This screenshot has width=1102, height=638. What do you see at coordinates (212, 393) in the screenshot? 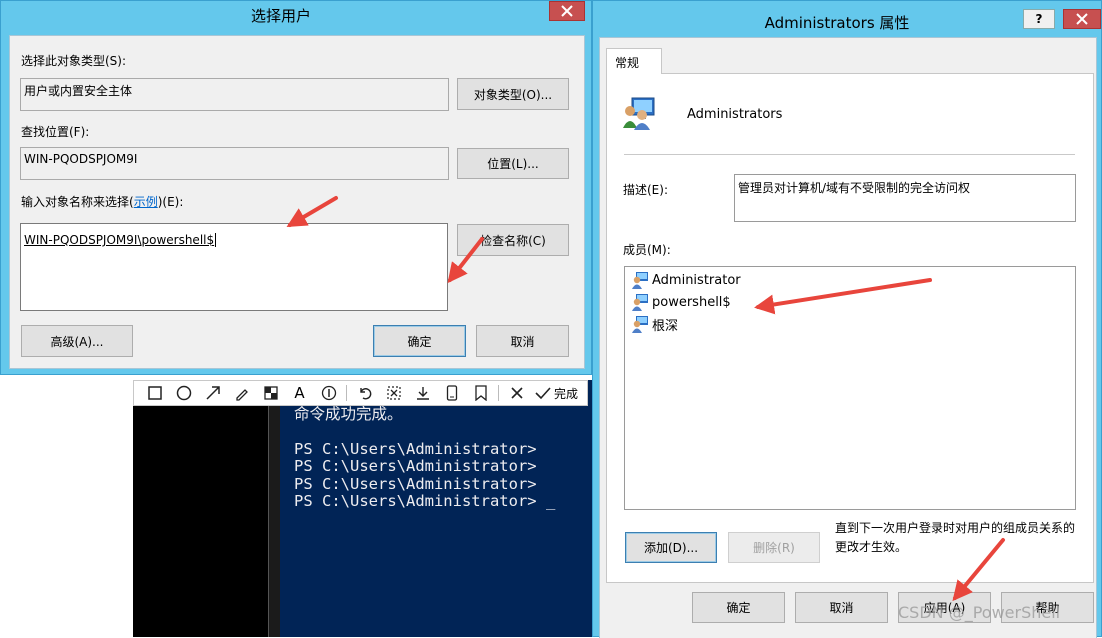
I see `arrow-icon` at bounding box center [212, 393].